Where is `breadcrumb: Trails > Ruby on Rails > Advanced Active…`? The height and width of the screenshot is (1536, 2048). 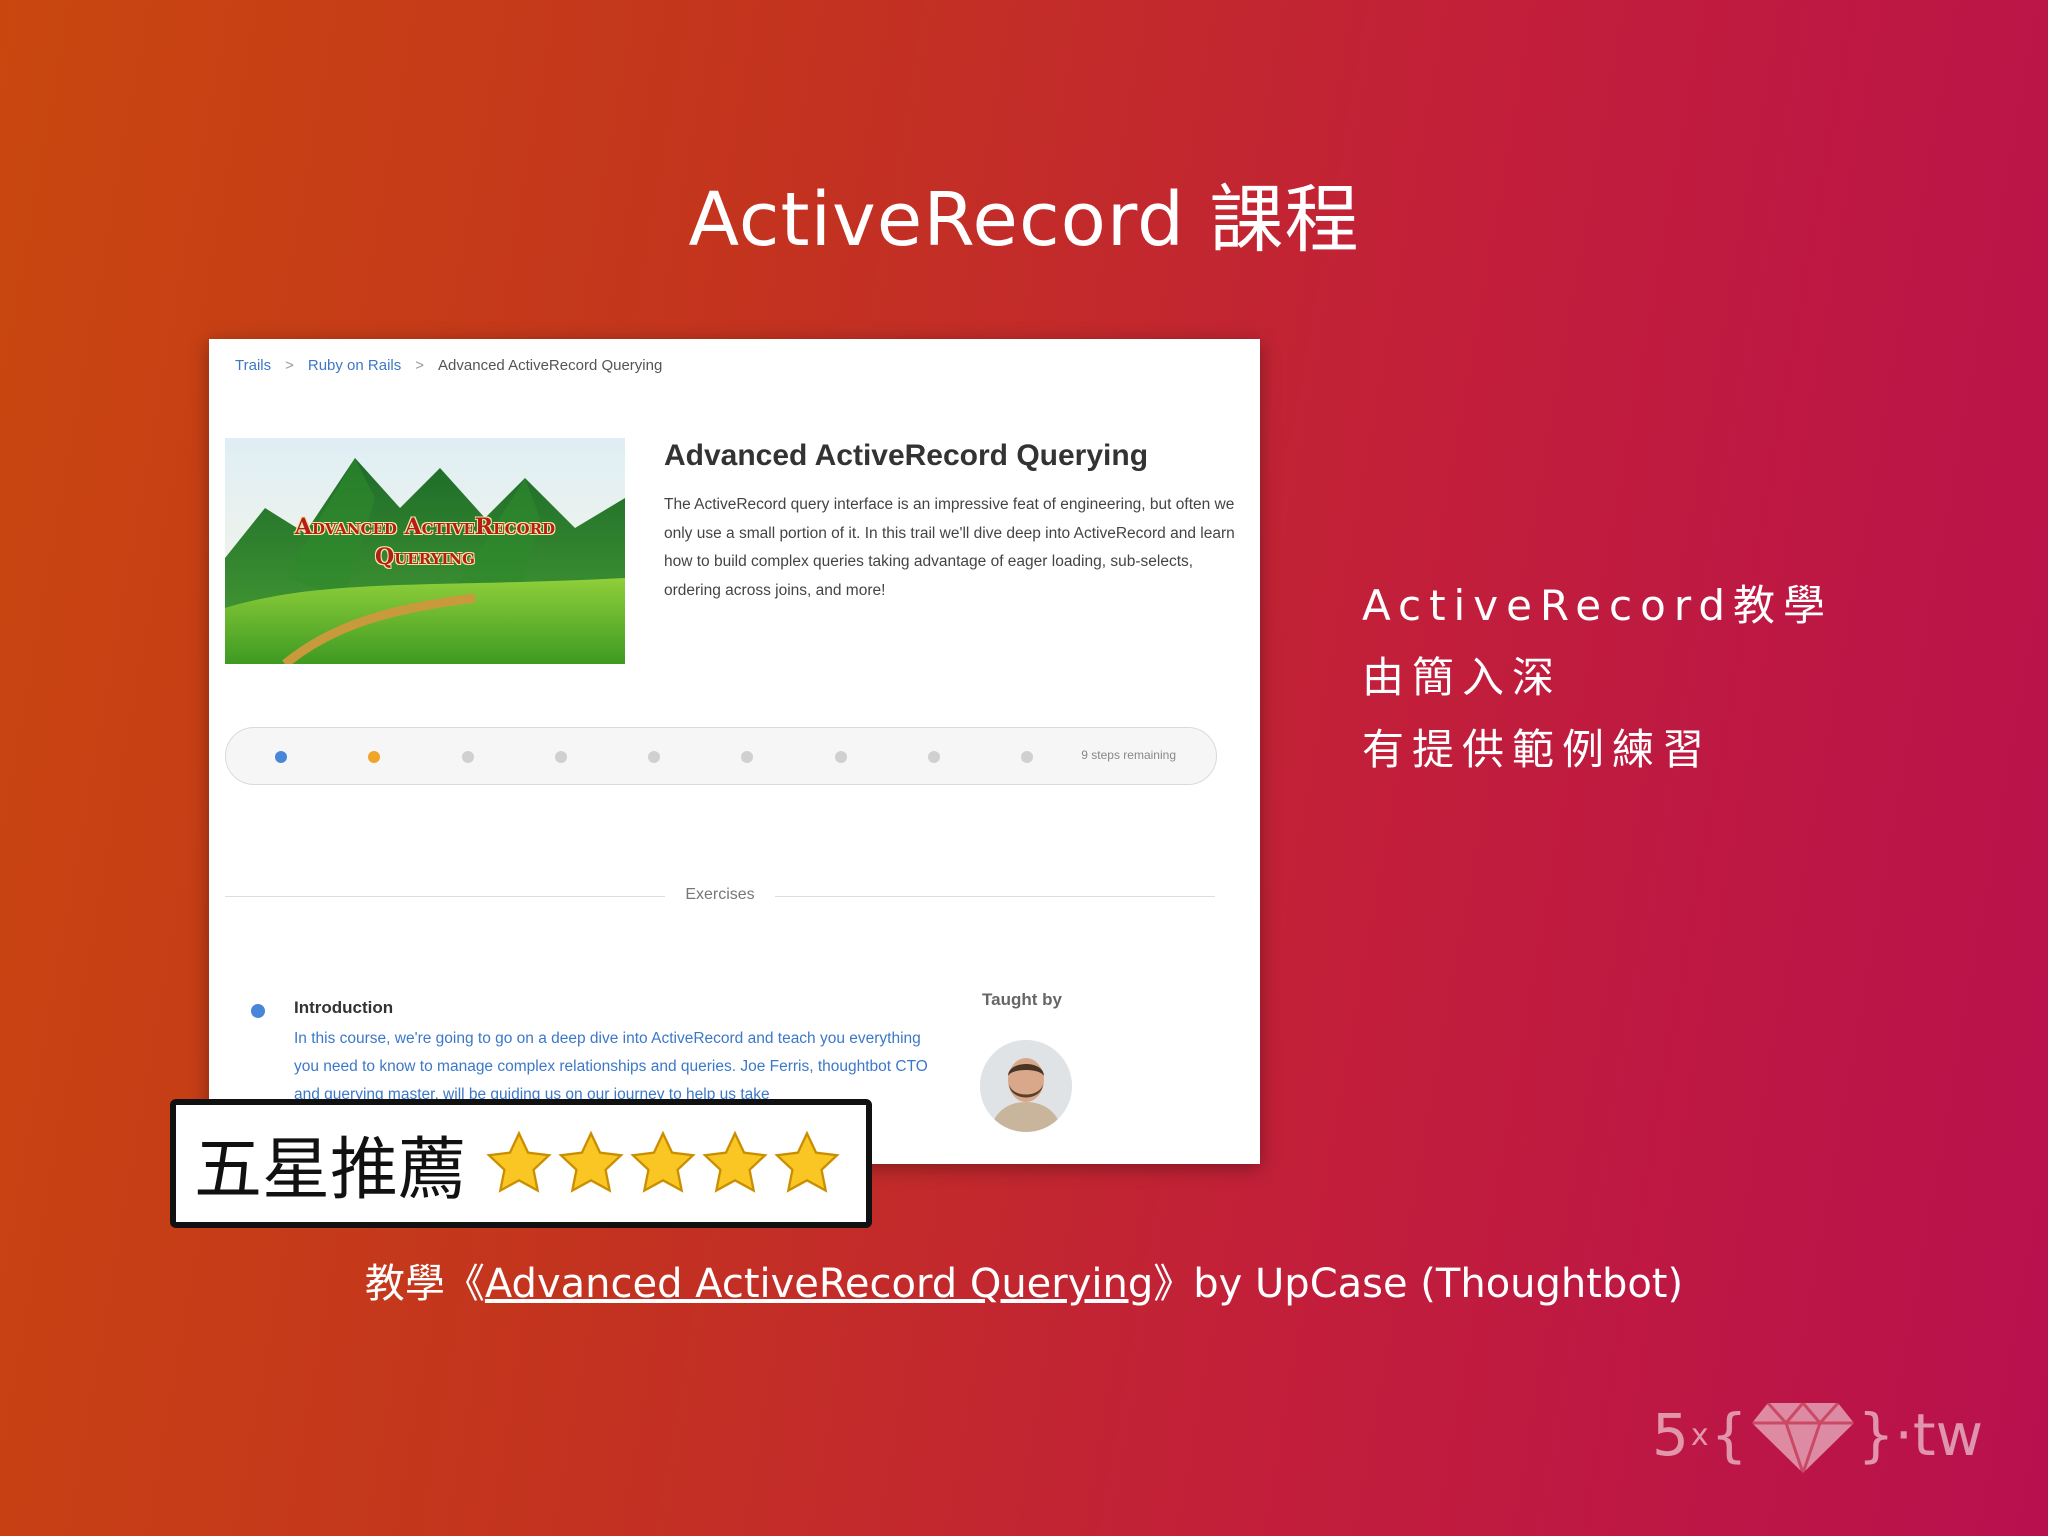 breadcrumb: Trails > Ruby on Rails > Advanced Active… is located at coordinates (448, 365).